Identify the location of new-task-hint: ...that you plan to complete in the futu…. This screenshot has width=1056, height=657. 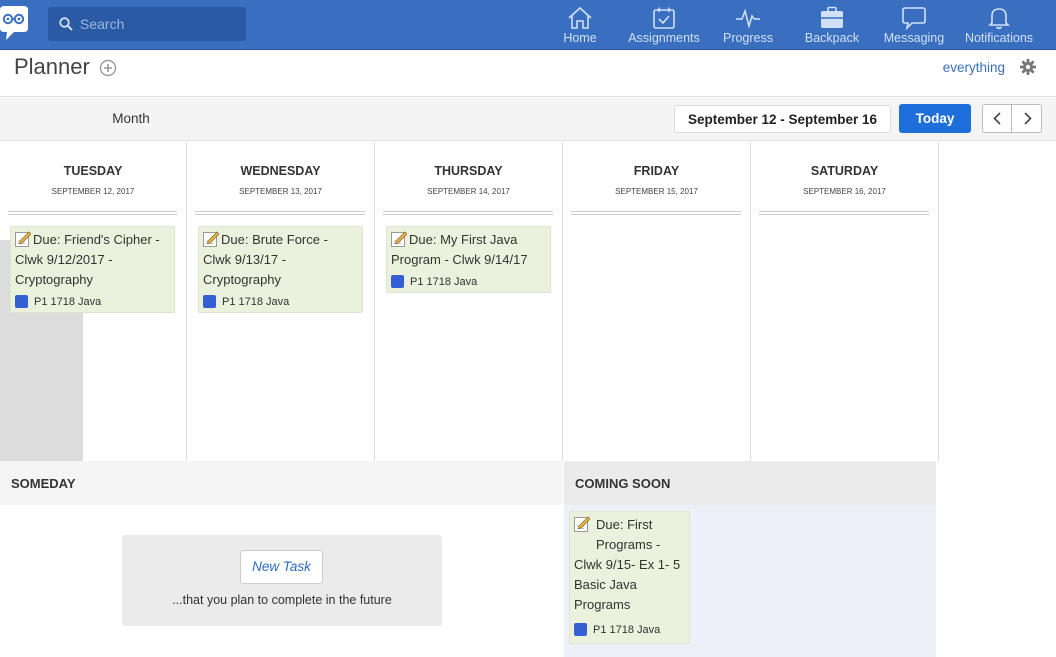
(282, 600).